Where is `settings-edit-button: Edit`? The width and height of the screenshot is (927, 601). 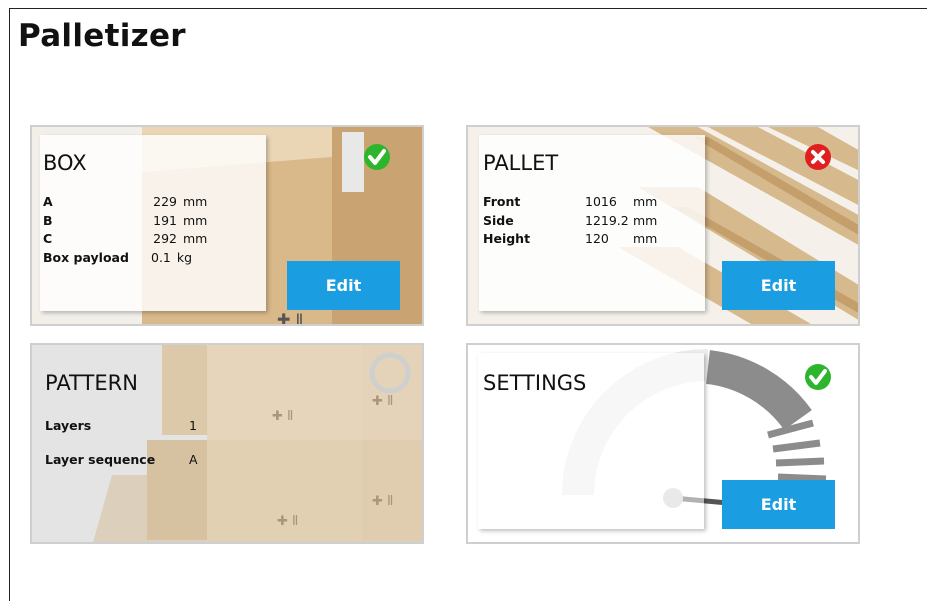 settings-edit-button: Edit is located at coordinates (778, 504).